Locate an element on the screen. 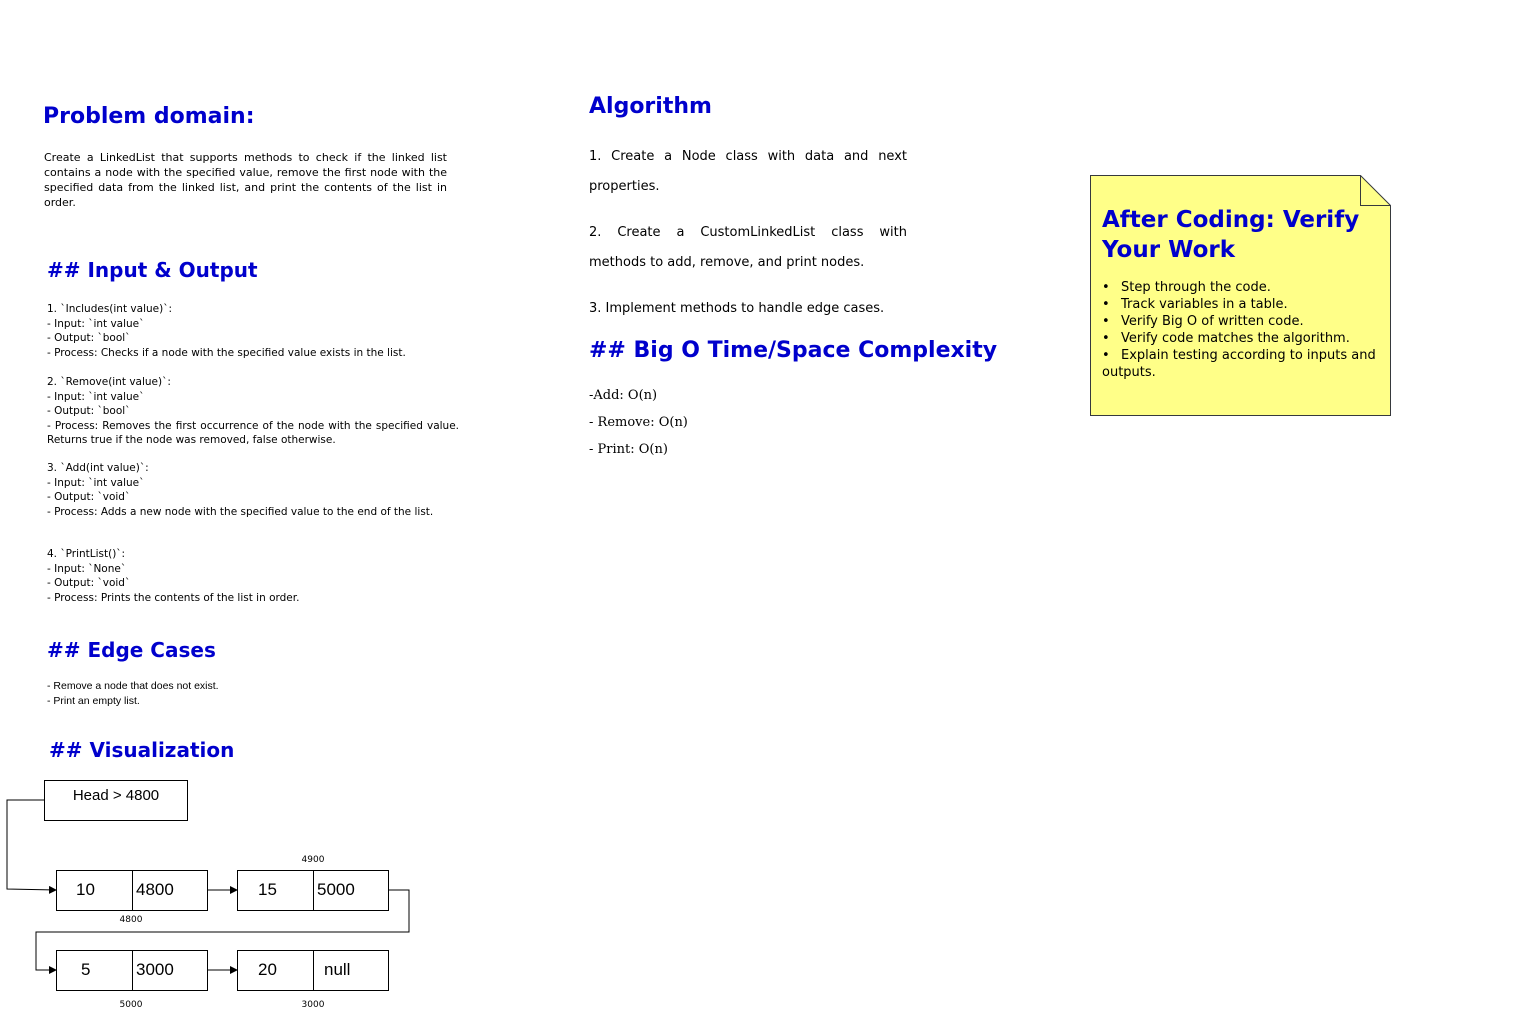 The height and width of the screenshot is (1020, 1518). node-value: 20 is located at coordinates (267, 969).